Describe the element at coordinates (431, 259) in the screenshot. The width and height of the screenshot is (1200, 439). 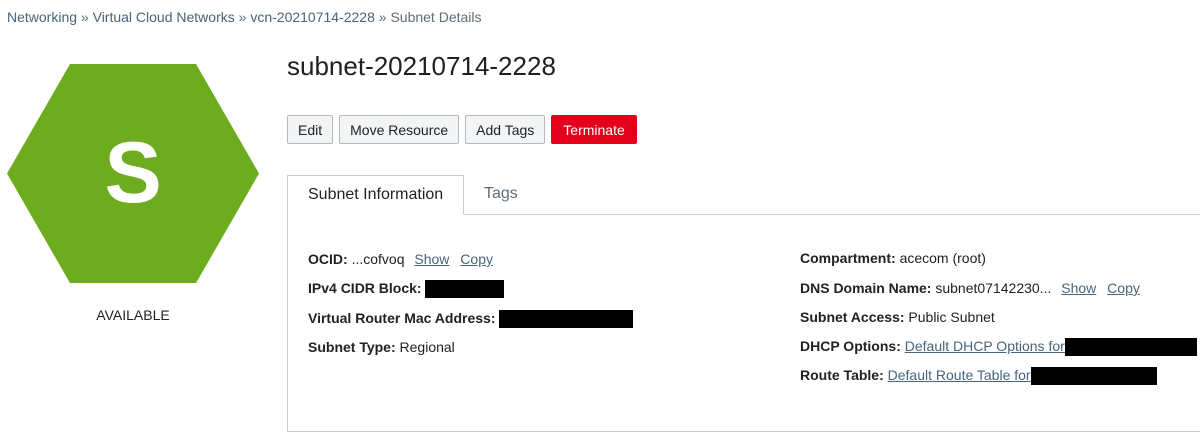
I see `ocid-show-link: Show` at that location.